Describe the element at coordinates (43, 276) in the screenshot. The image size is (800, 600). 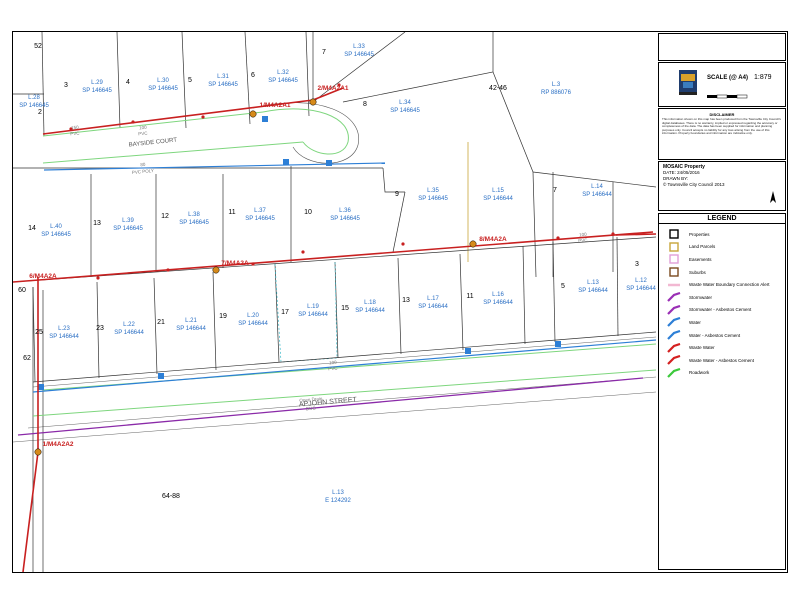
I see `sewer-node-label: 6/M4A2A` at that location.